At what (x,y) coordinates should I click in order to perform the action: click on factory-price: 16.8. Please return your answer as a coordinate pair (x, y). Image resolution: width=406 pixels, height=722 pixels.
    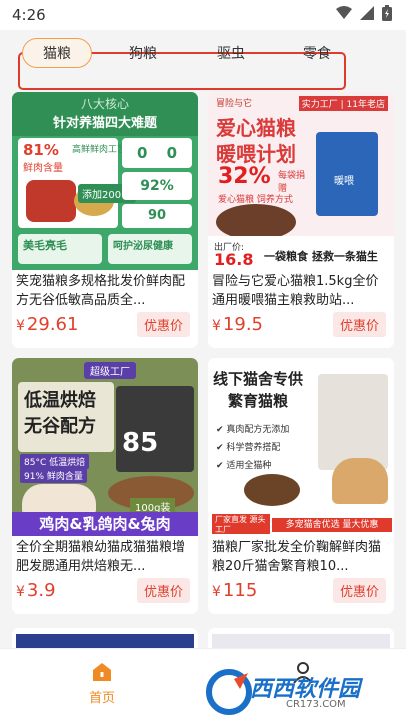
    Looking at the image, I should click on (234, 259).